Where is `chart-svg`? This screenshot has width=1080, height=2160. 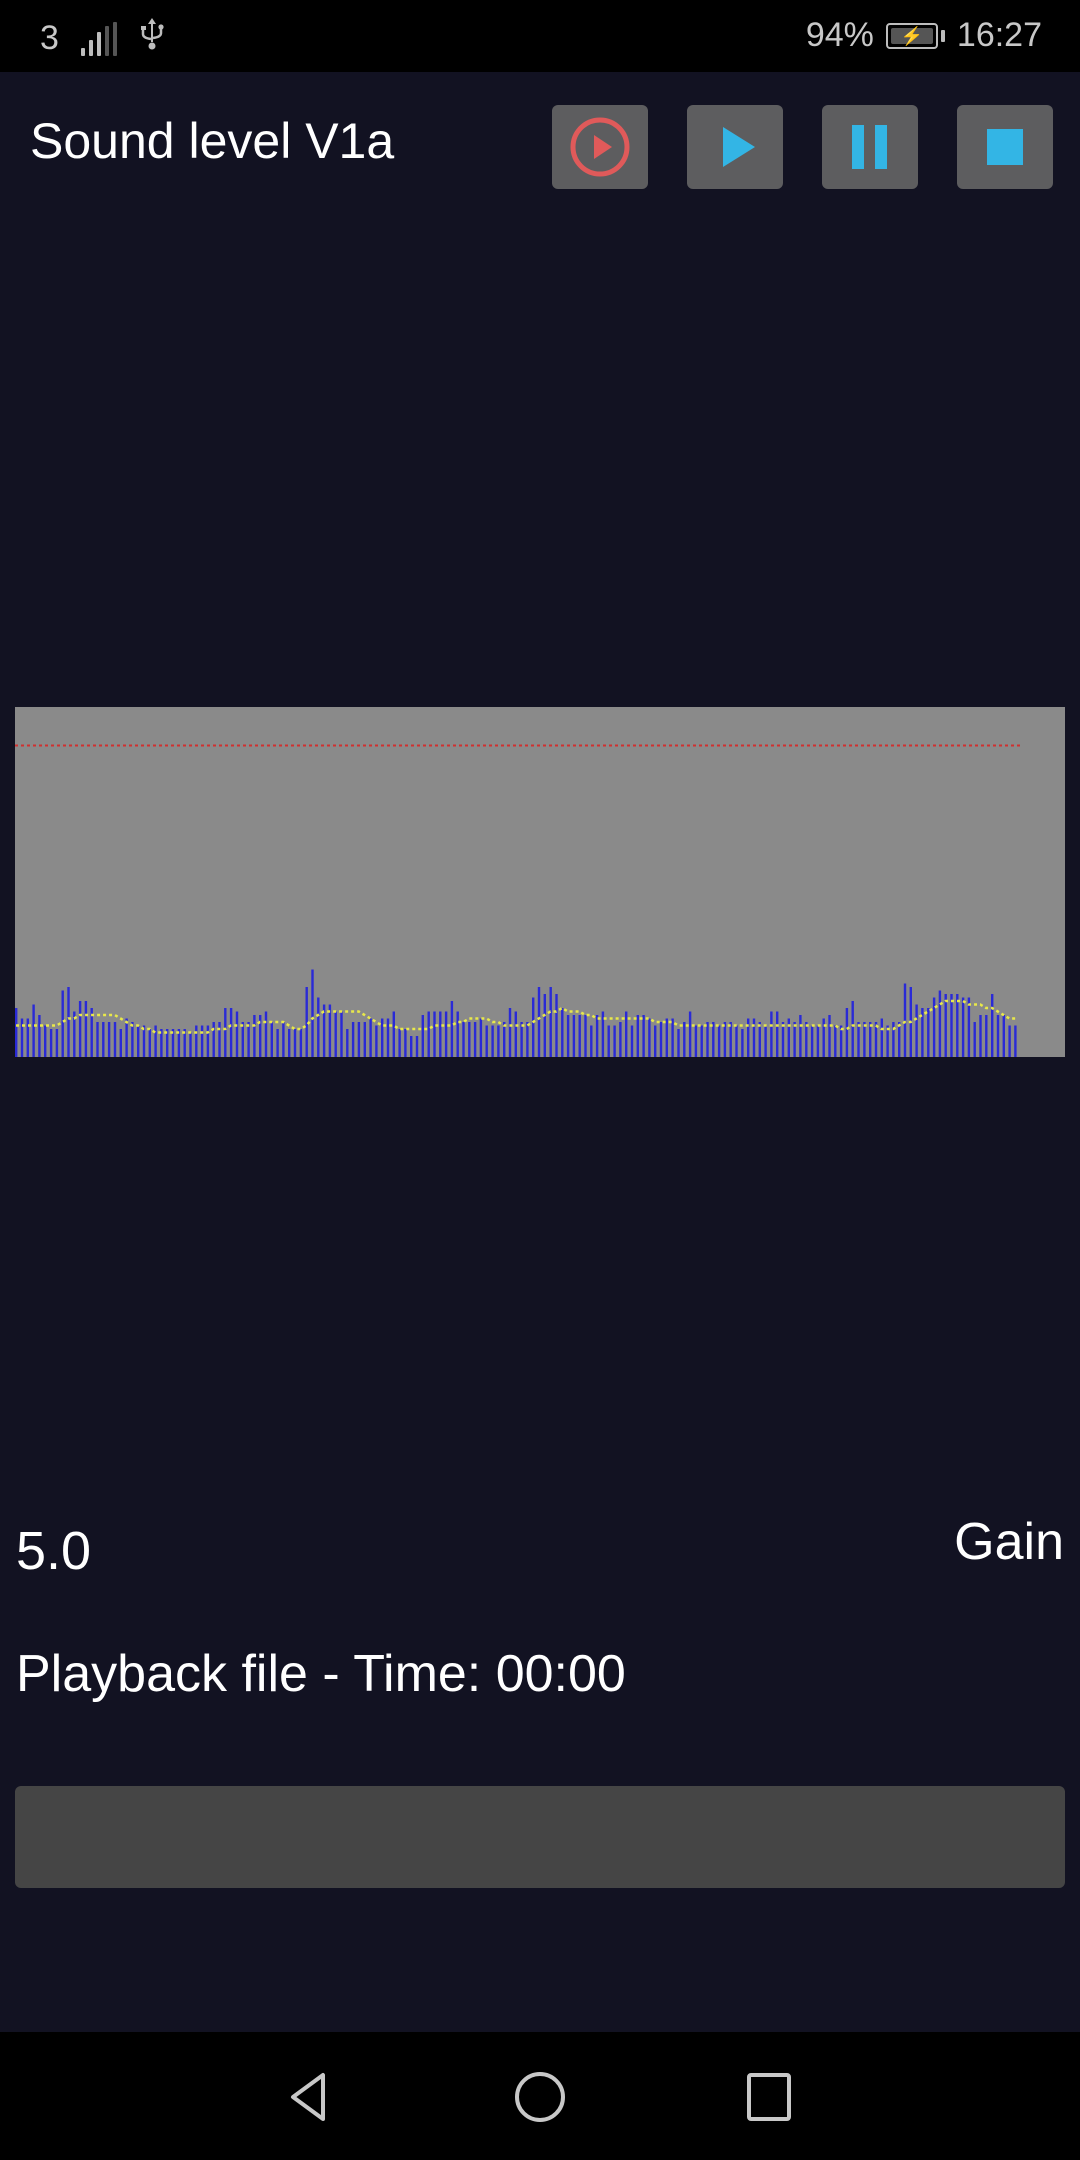
chart-svg is located at coordinates (517, 900).